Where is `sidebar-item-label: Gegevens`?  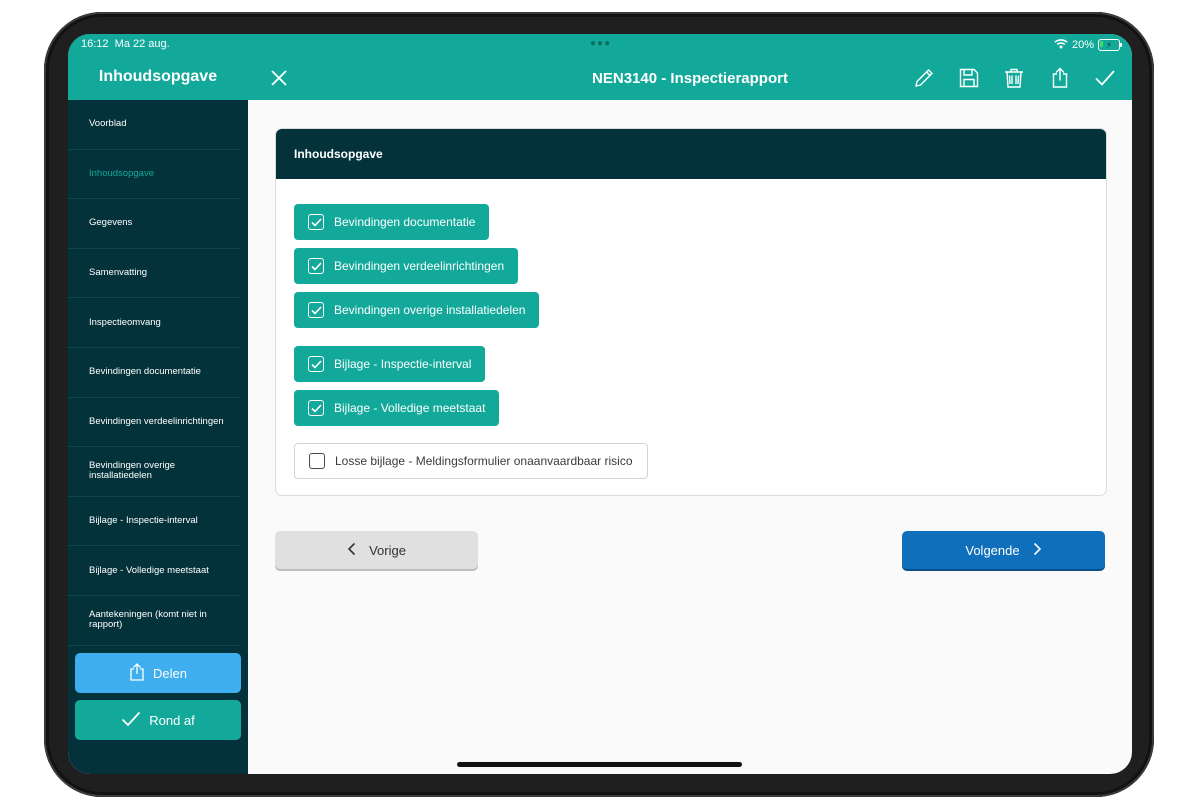
sidebar-item-label: Gegevens is located at coordinates (111, 223).